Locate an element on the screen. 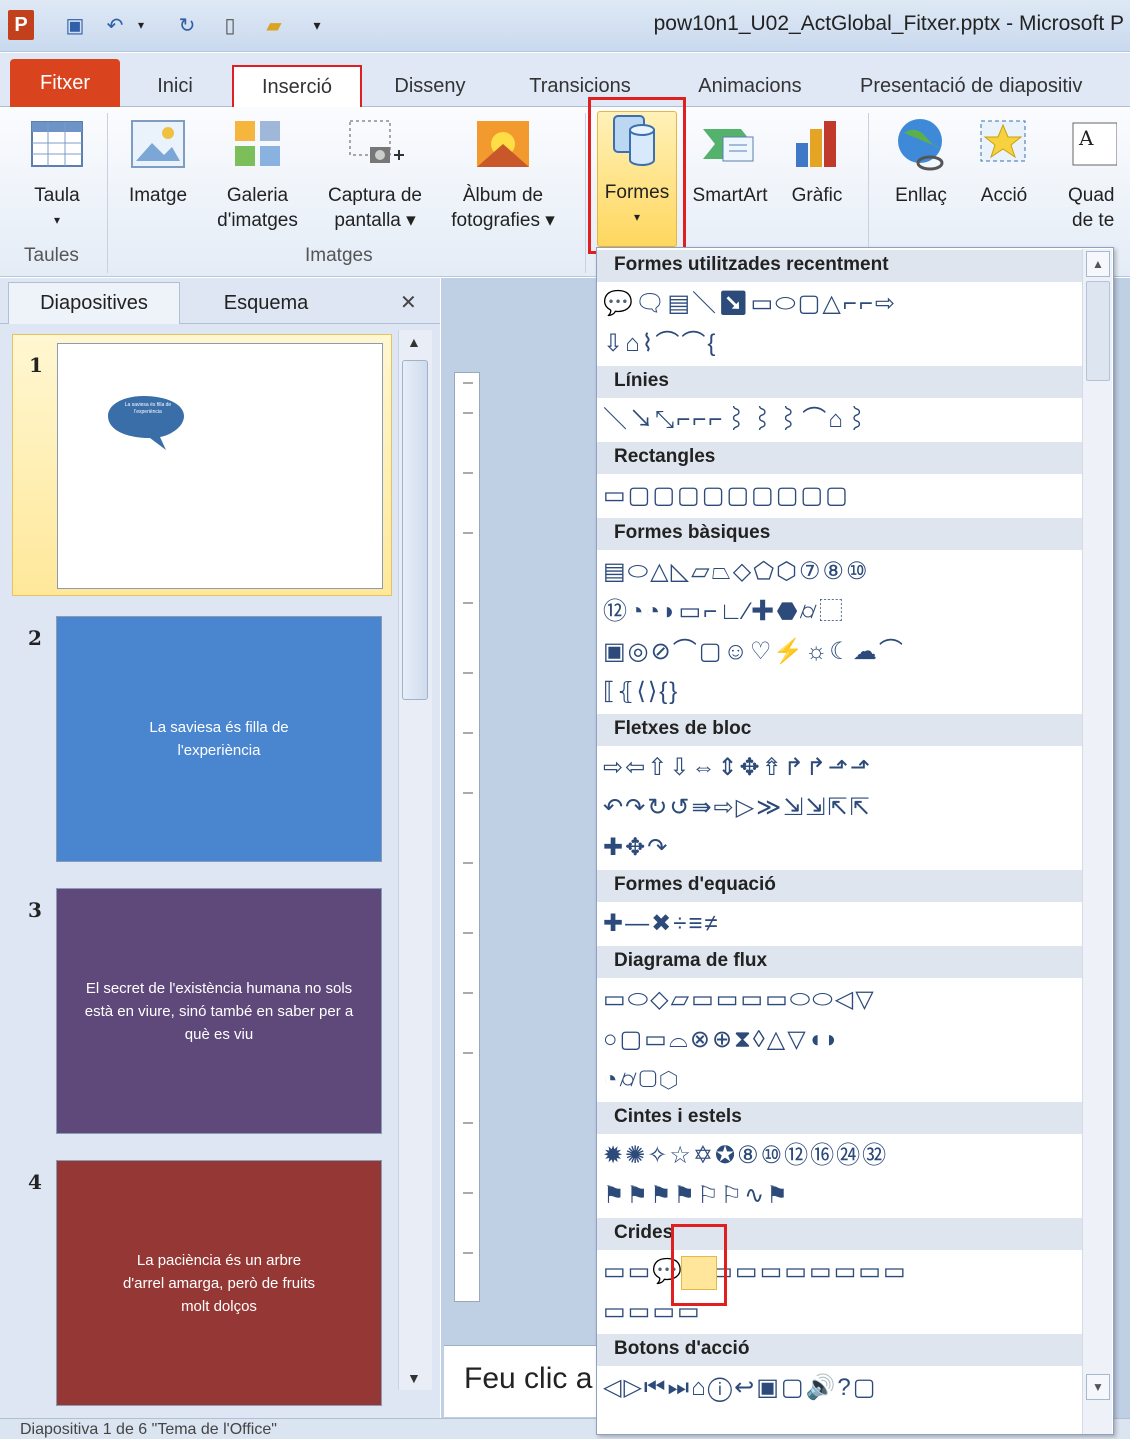  globe-link-icon is located at coordinates (921, 144).